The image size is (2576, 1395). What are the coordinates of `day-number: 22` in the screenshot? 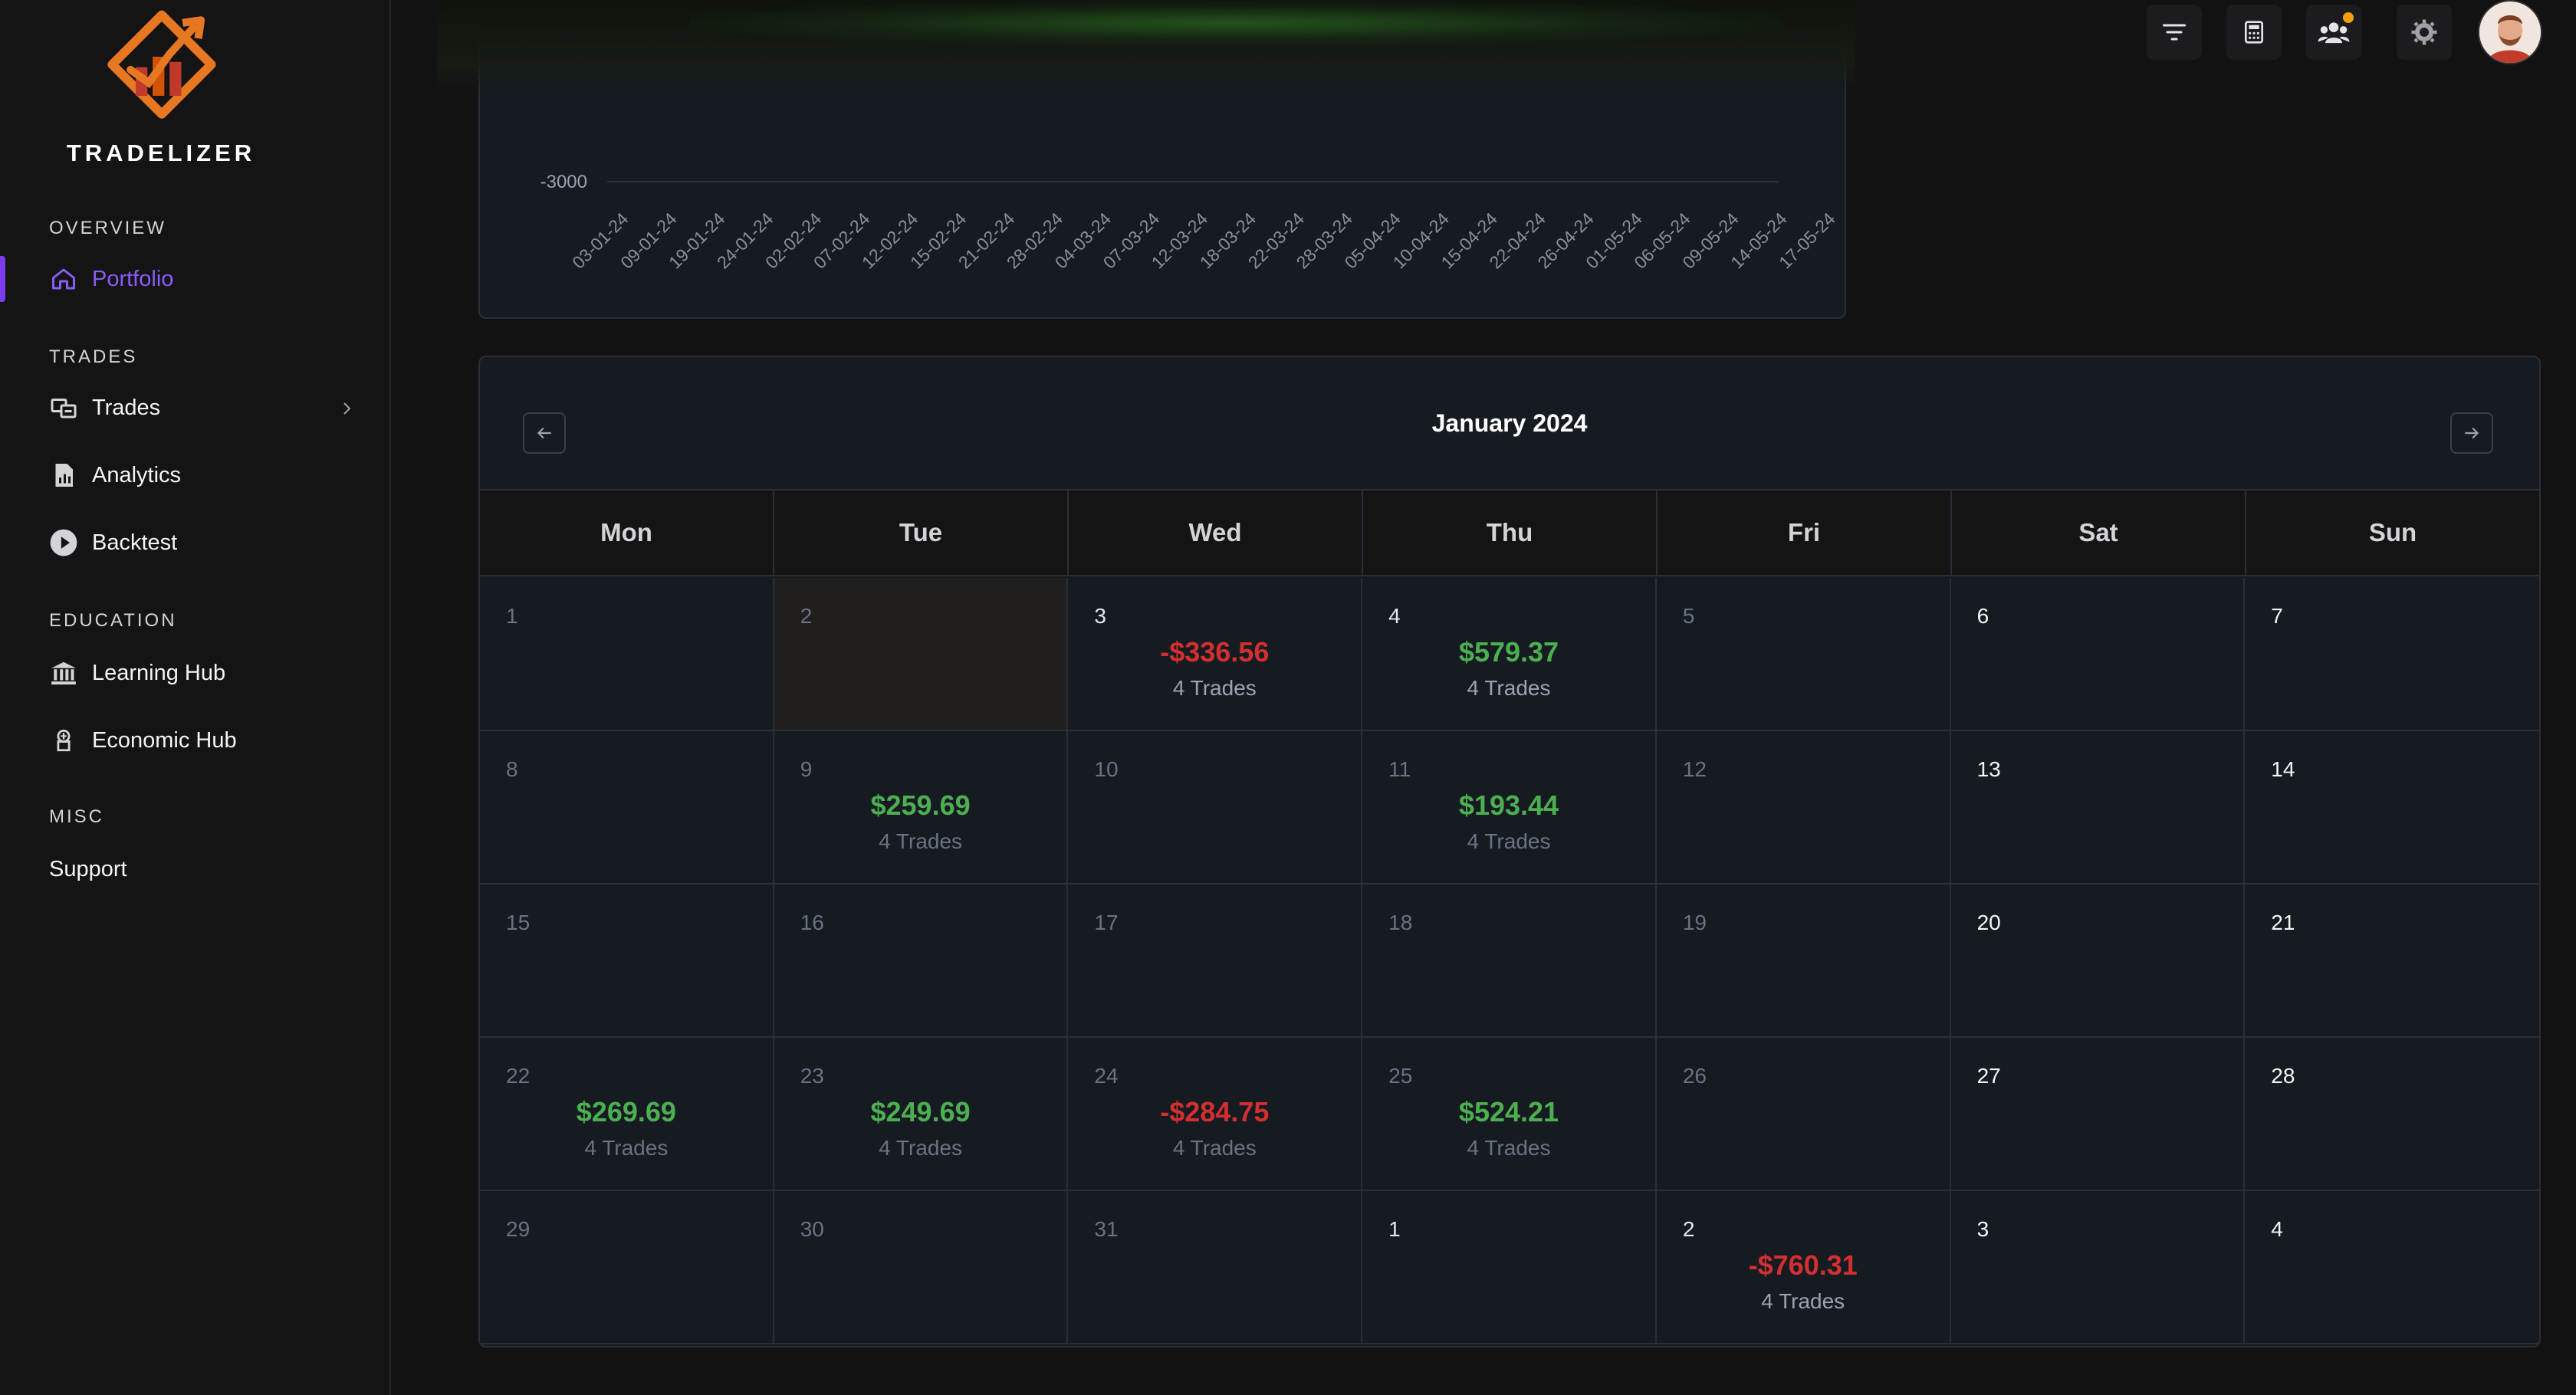 It's located at (519, 1076).